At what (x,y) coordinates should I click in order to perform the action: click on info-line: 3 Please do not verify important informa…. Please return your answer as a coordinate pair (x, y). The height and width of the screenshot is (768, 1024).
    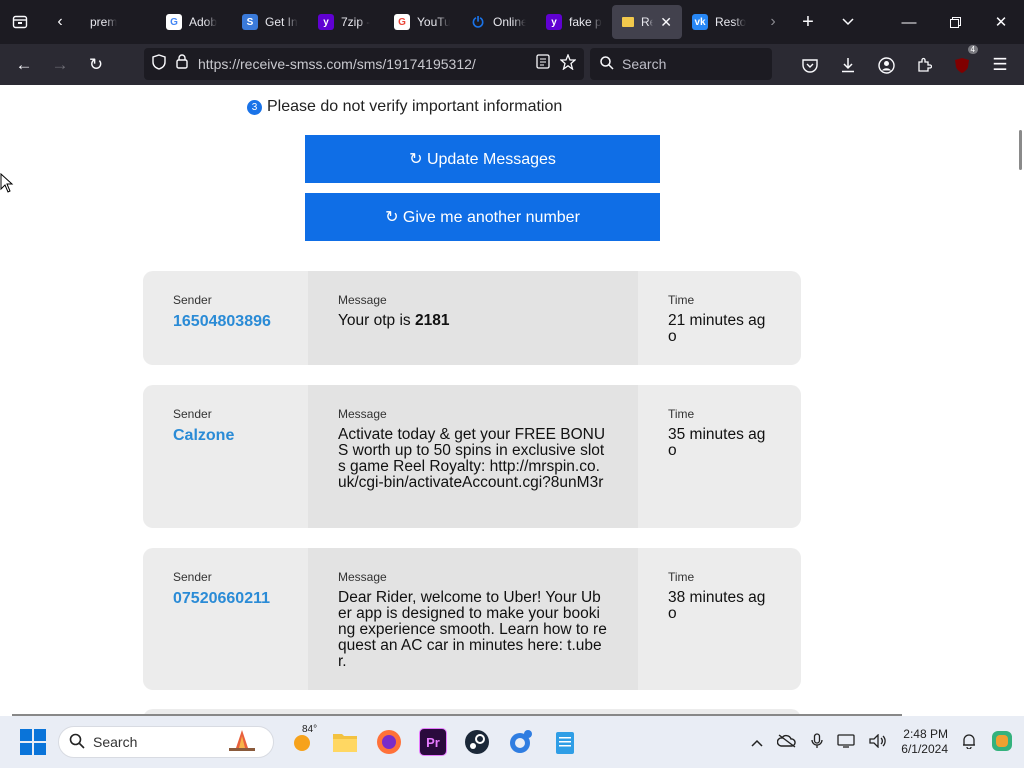
    Looking at the image, I should click on (404, 107).